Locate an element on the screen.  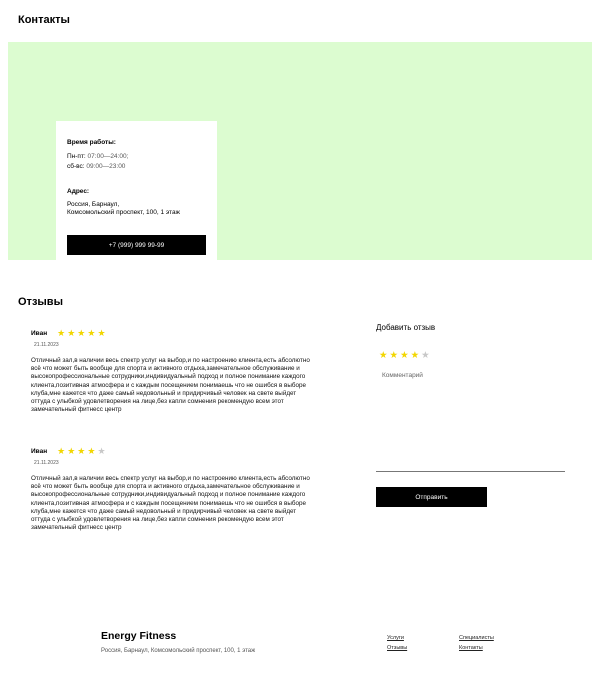
footer-link-specialists: Специалисты is located at coordinates (476, 638).